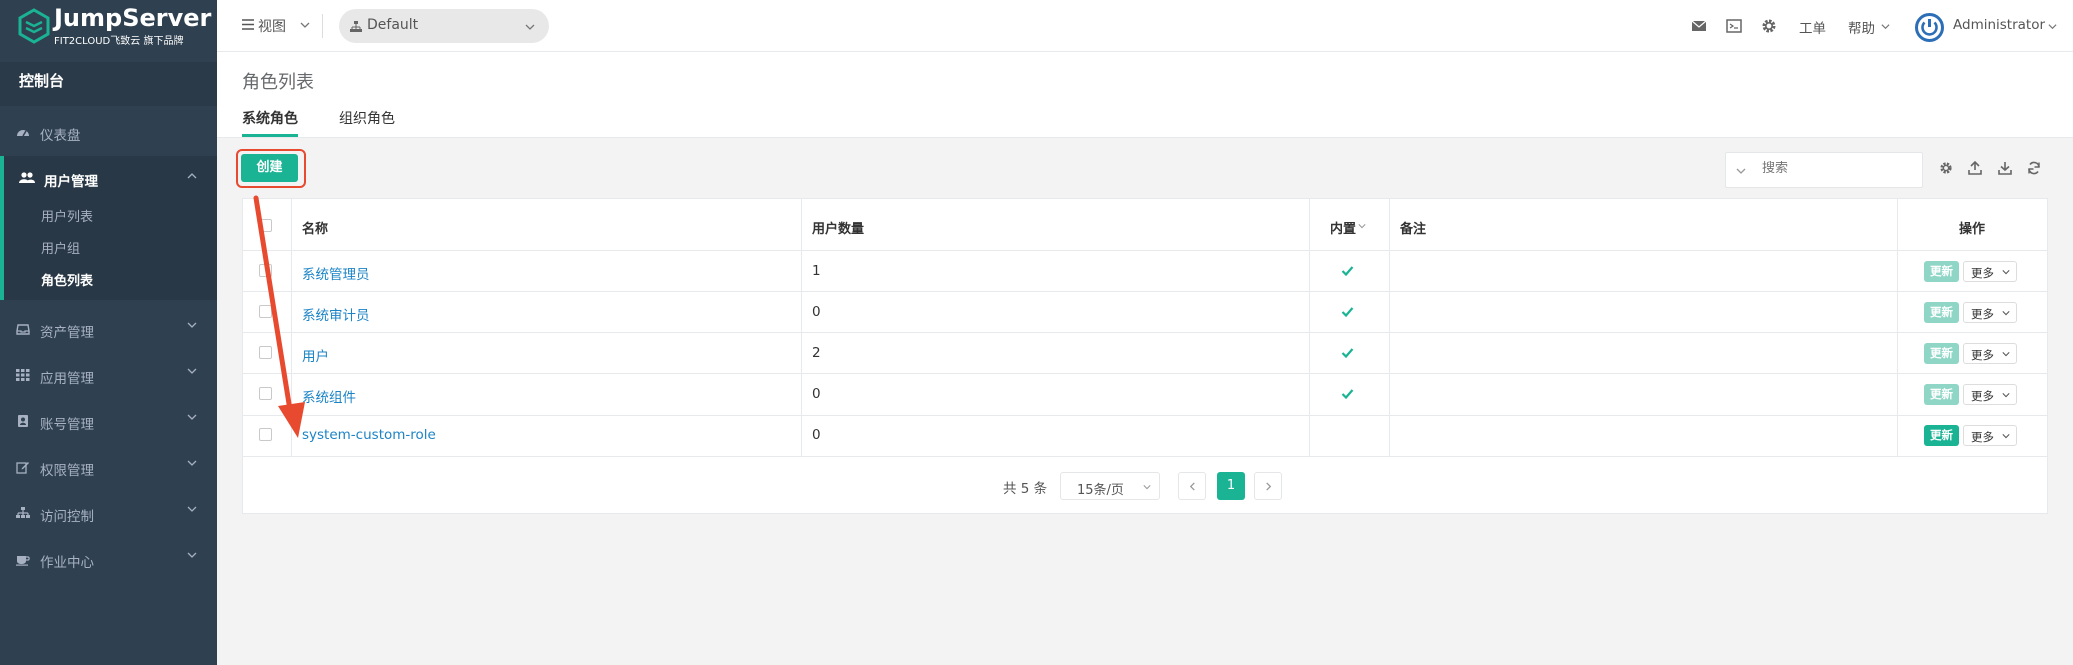 This screenshot has width=2073, height=665. Describe the element at coordinates (1812, 27) in the screenshot. I see `ticket-link: 工单` at that location.